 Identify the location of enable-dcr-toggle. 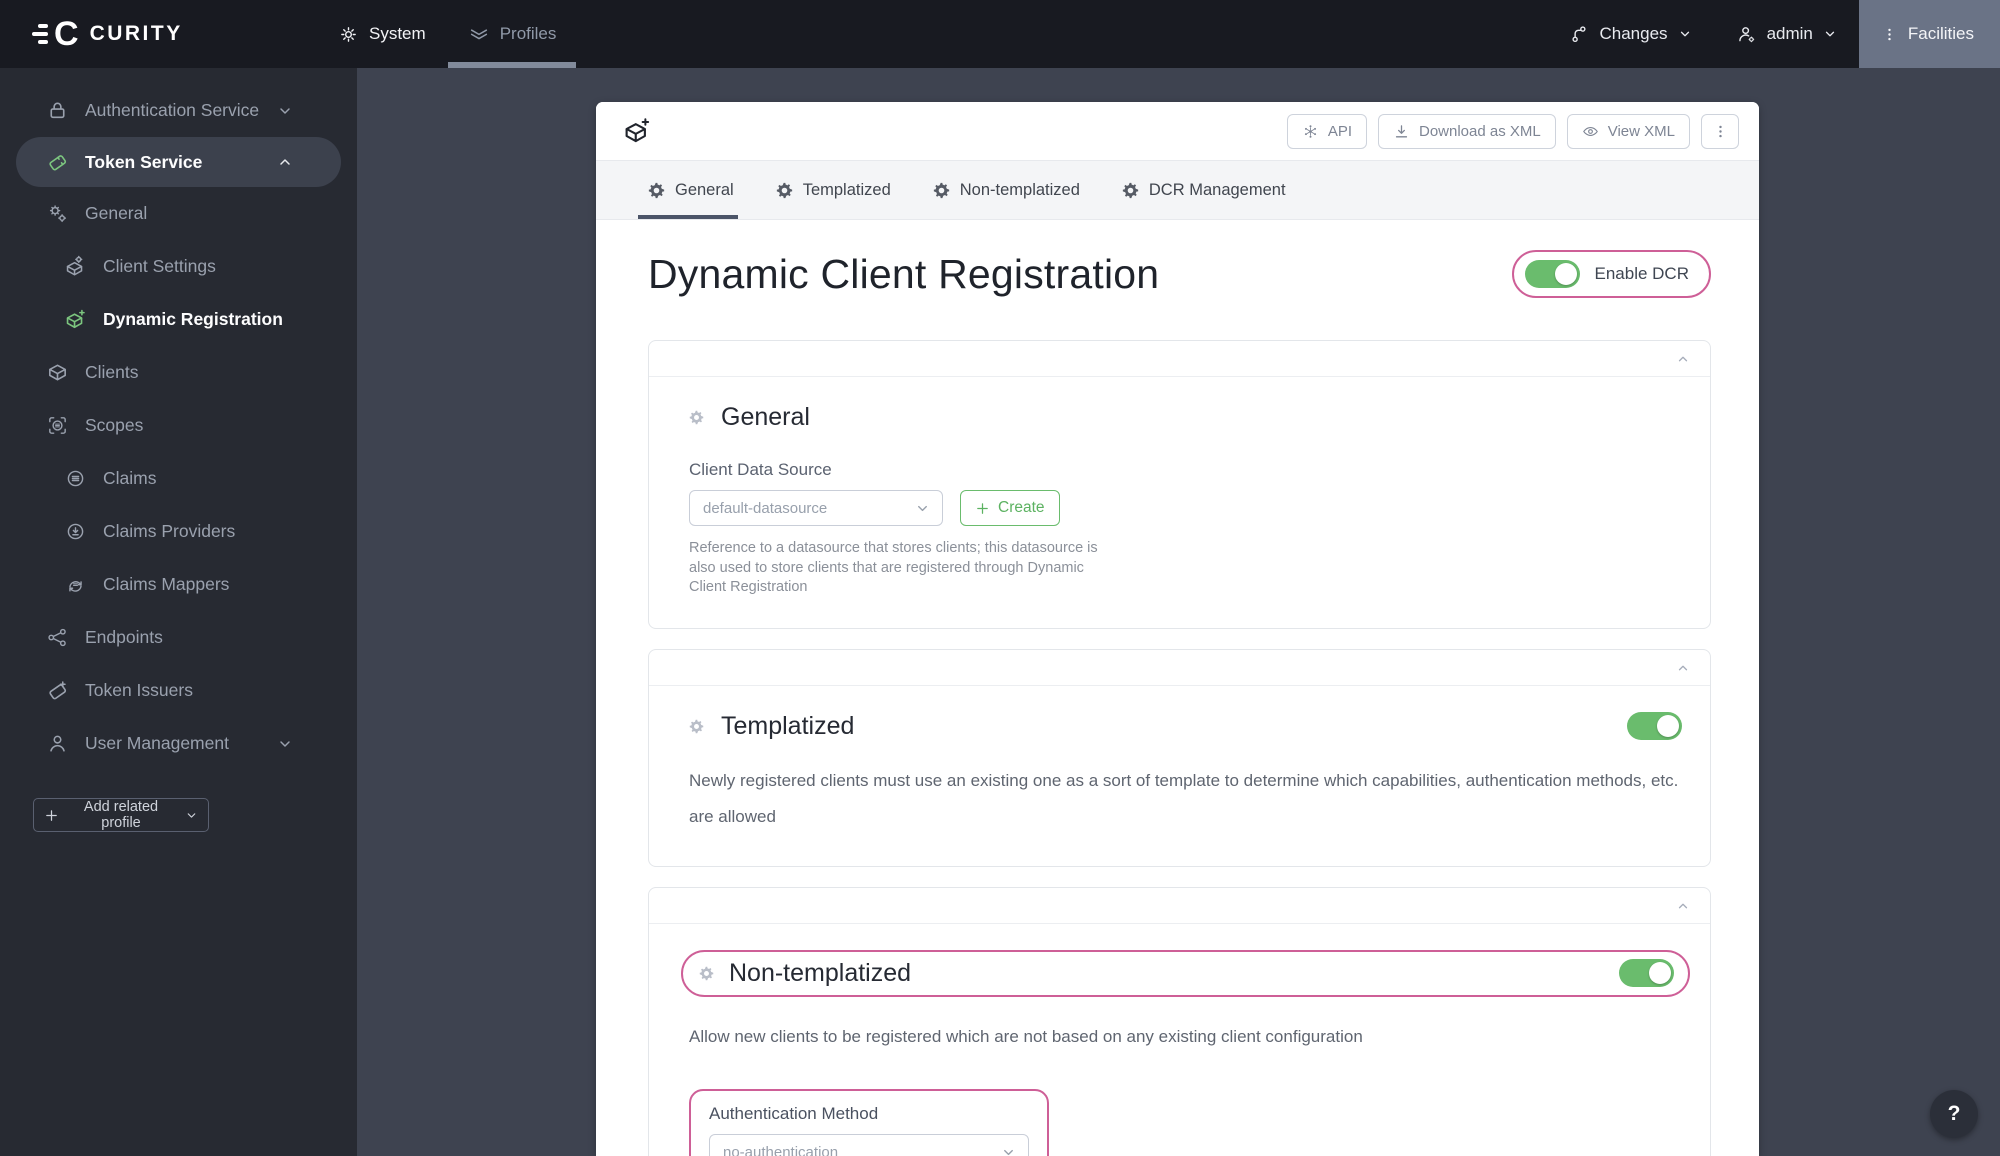
(1552, 274).